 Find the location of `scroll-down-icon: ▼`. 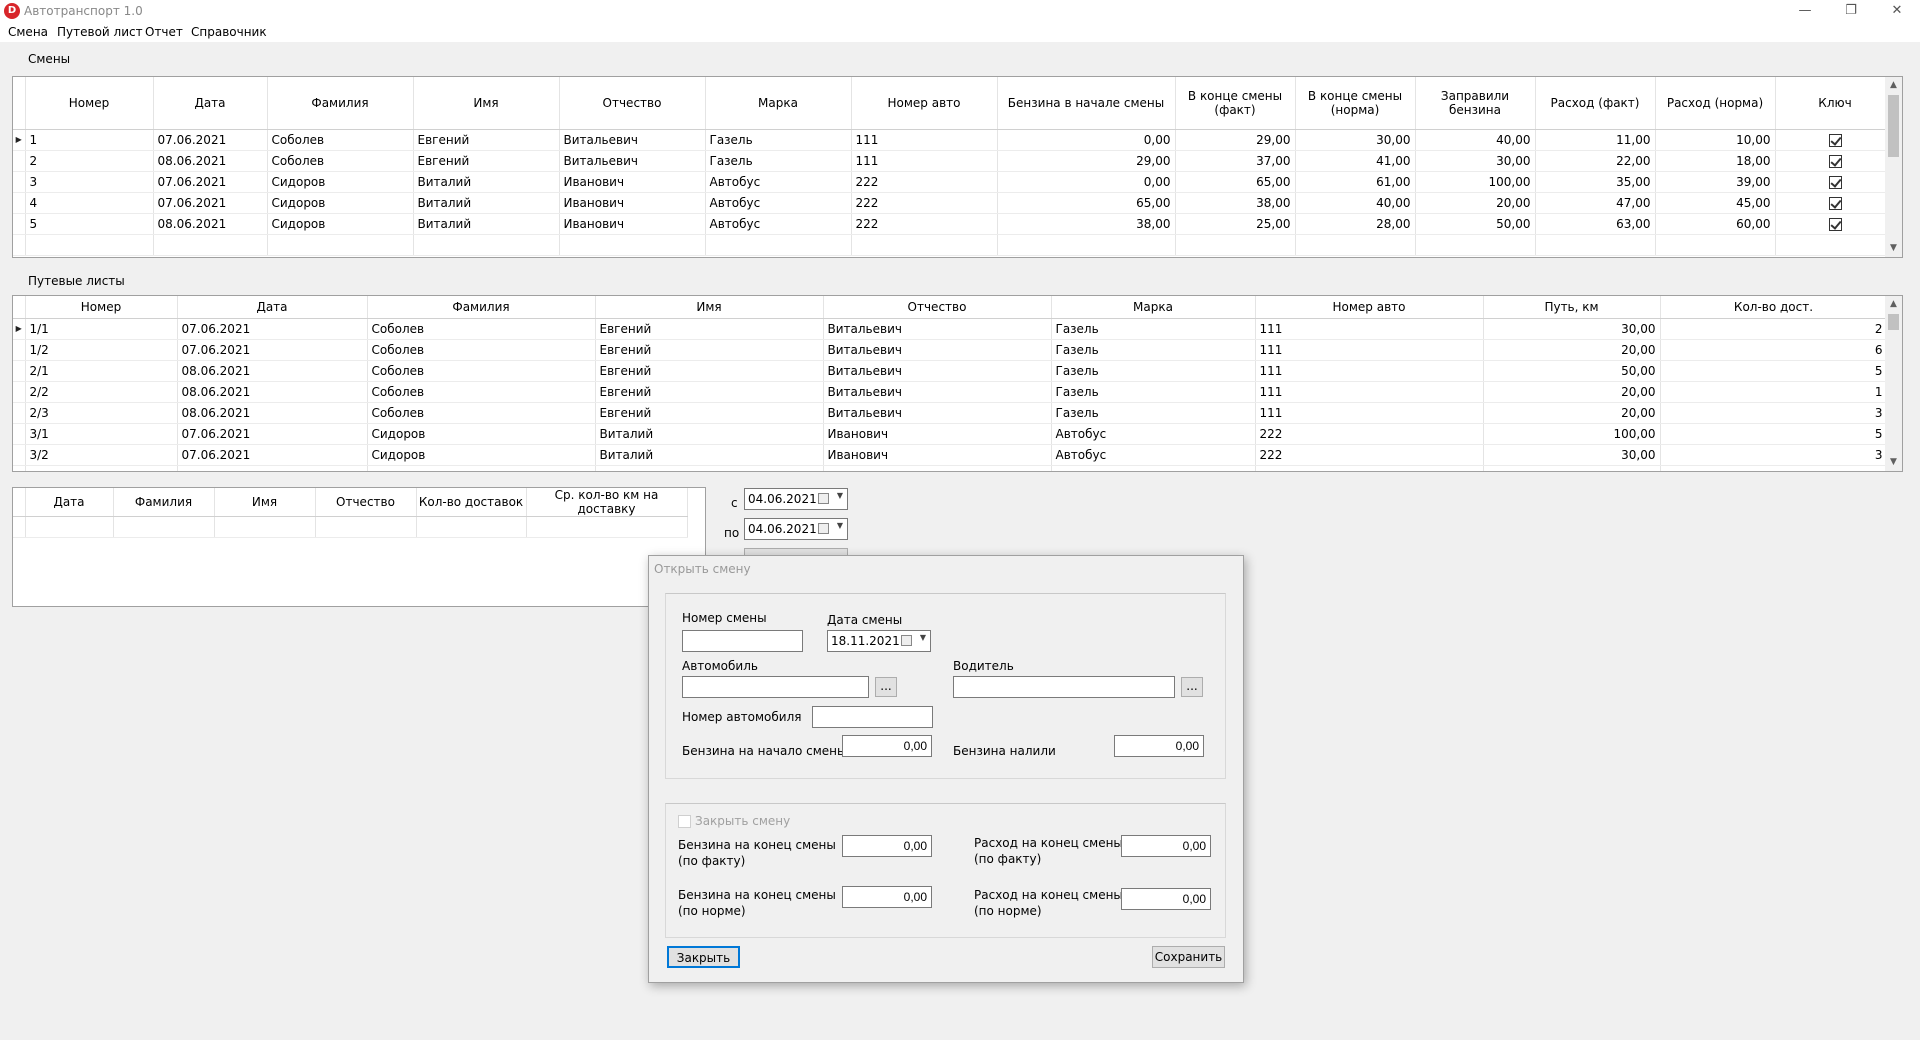

scroll-down-icon: ▼ is located at coordinates (1893, 248).